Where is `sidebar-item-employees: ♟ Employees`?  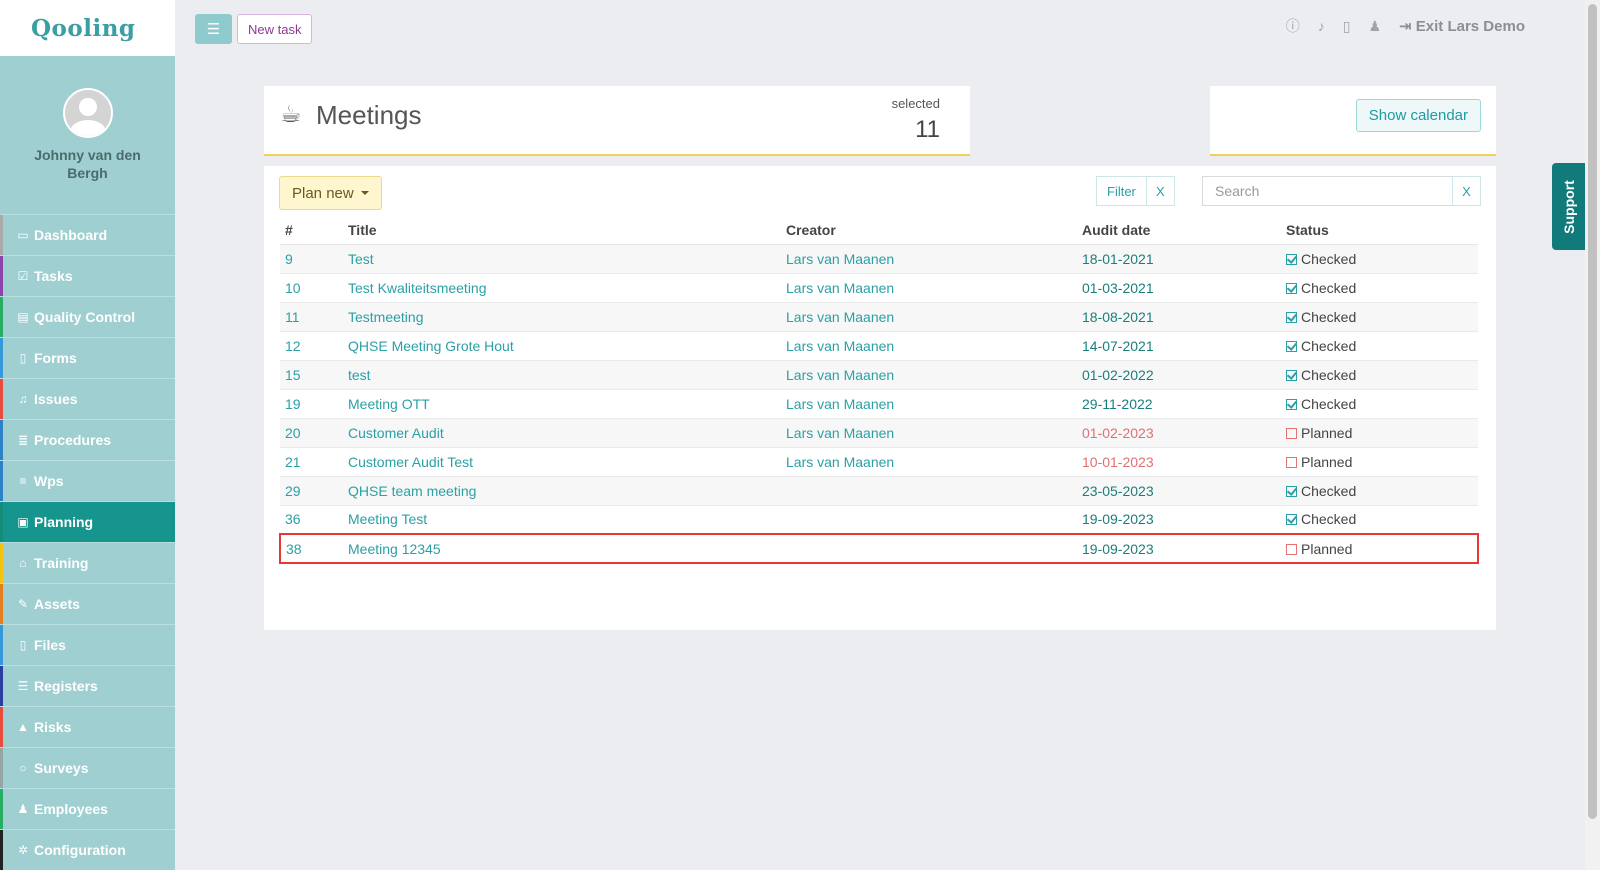 sidebar-item-employees: ♟ Employees is located at coordinates (87, 809).